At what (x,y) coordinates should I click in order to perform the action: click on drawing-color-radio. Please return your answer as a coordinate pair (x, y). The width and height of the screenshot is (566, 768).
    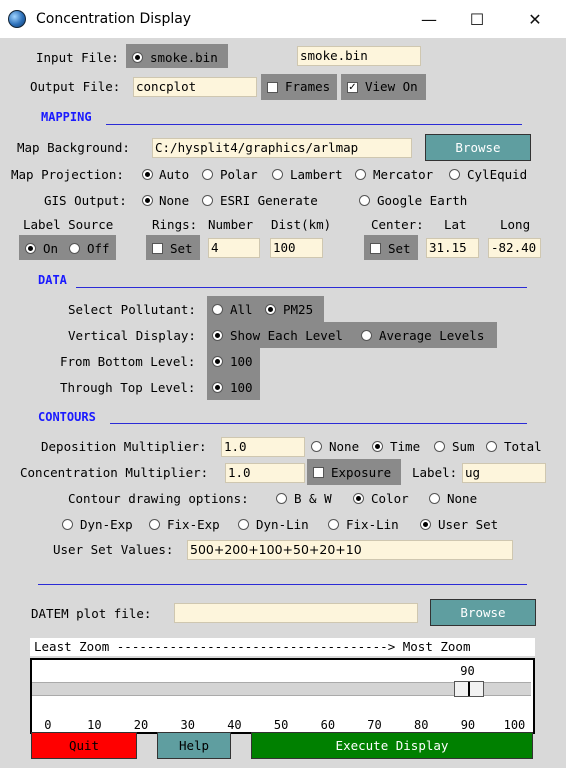
    Looking at the image, I should click on (358, 498).